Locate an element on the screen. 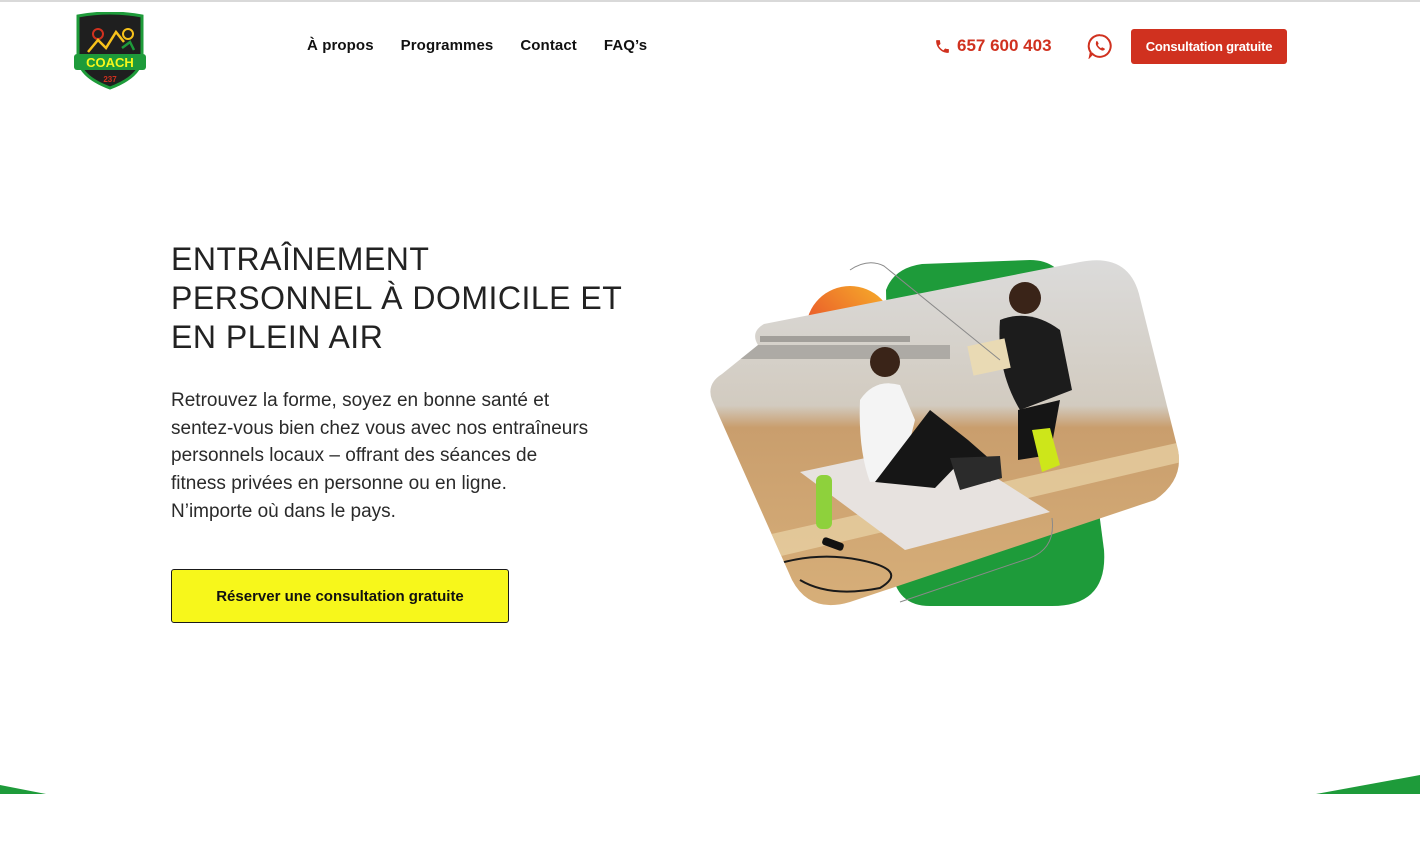 This screenshot has width=1420, height=863. whatsapp-icon is located at coordinates (1100, 46).